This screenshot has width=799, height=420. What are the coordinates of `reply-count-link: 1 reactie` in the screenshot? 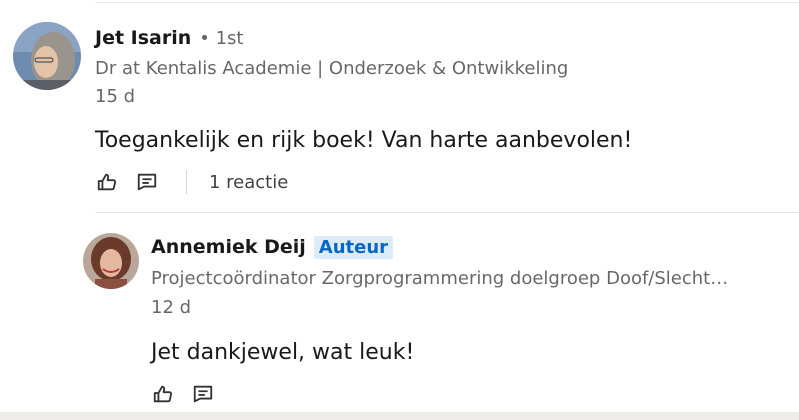 It's located at (248, 182).